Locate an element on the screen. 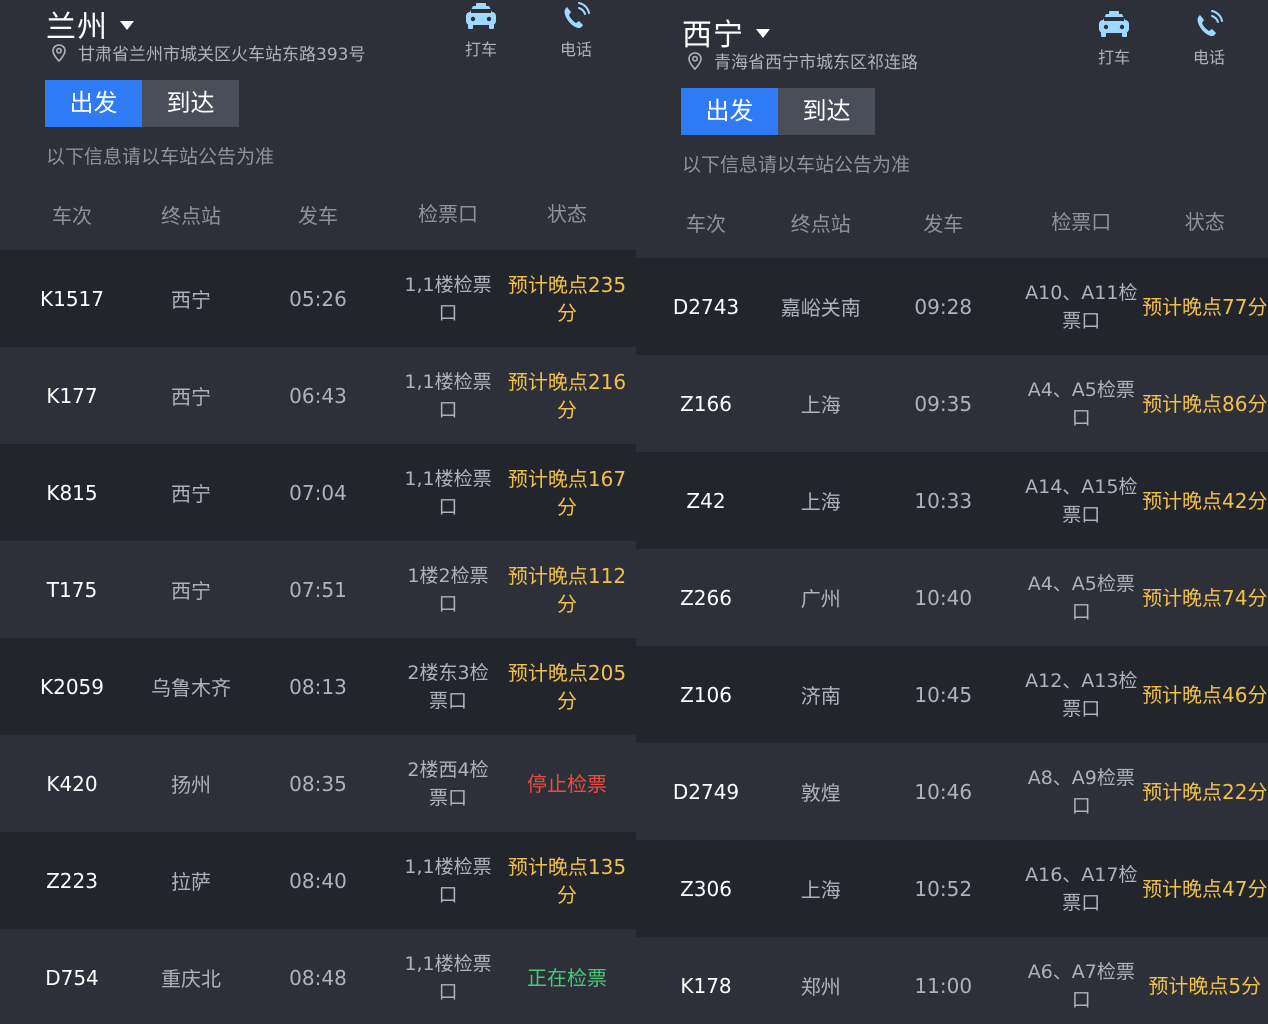 Image resolution: width=1268 pixels, height=1024 pixels. train-number: Z306 is located at coordinates (706, 888).